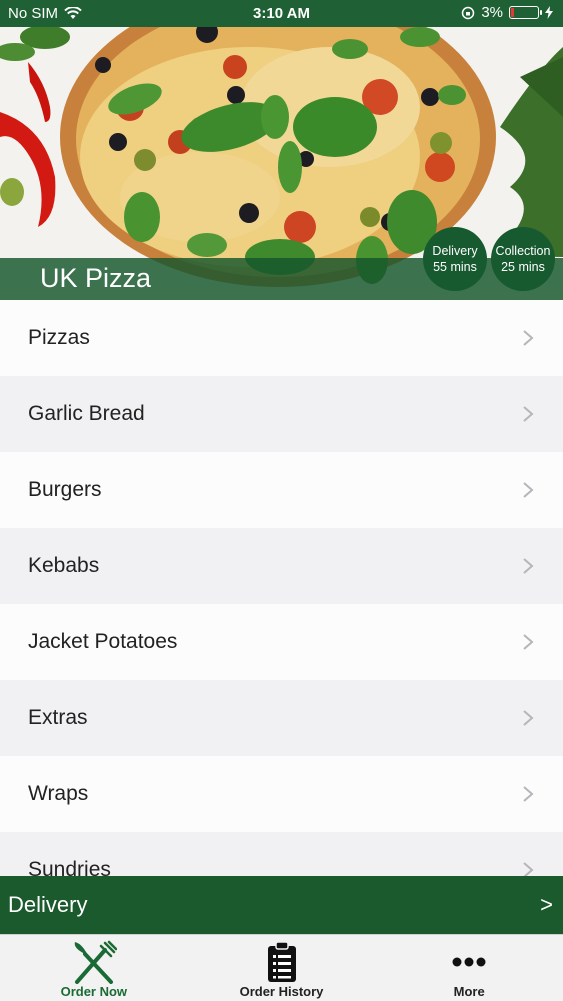 The image size is (563, 1001). What do you see at coordinates (549, 12) in the screenshot?
I see `charging-icon` at bounding box center [549, 12].